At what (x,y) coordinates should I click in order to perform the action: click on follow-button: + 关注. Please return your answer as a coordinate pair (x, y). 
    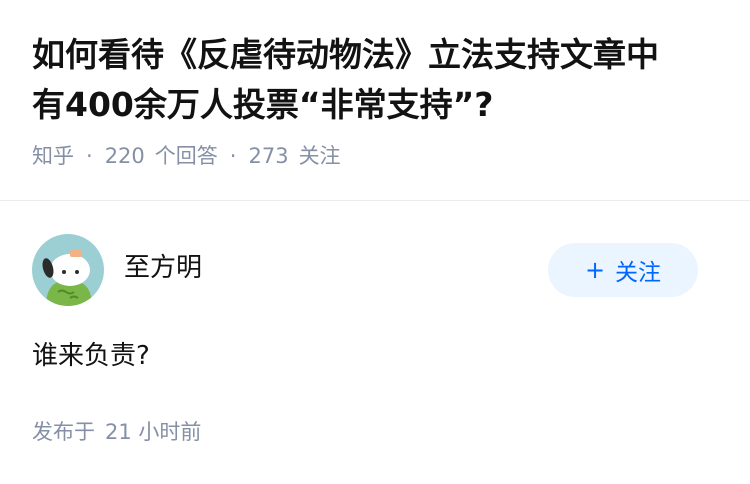
    Looking at the image, I should click on (623, 270).